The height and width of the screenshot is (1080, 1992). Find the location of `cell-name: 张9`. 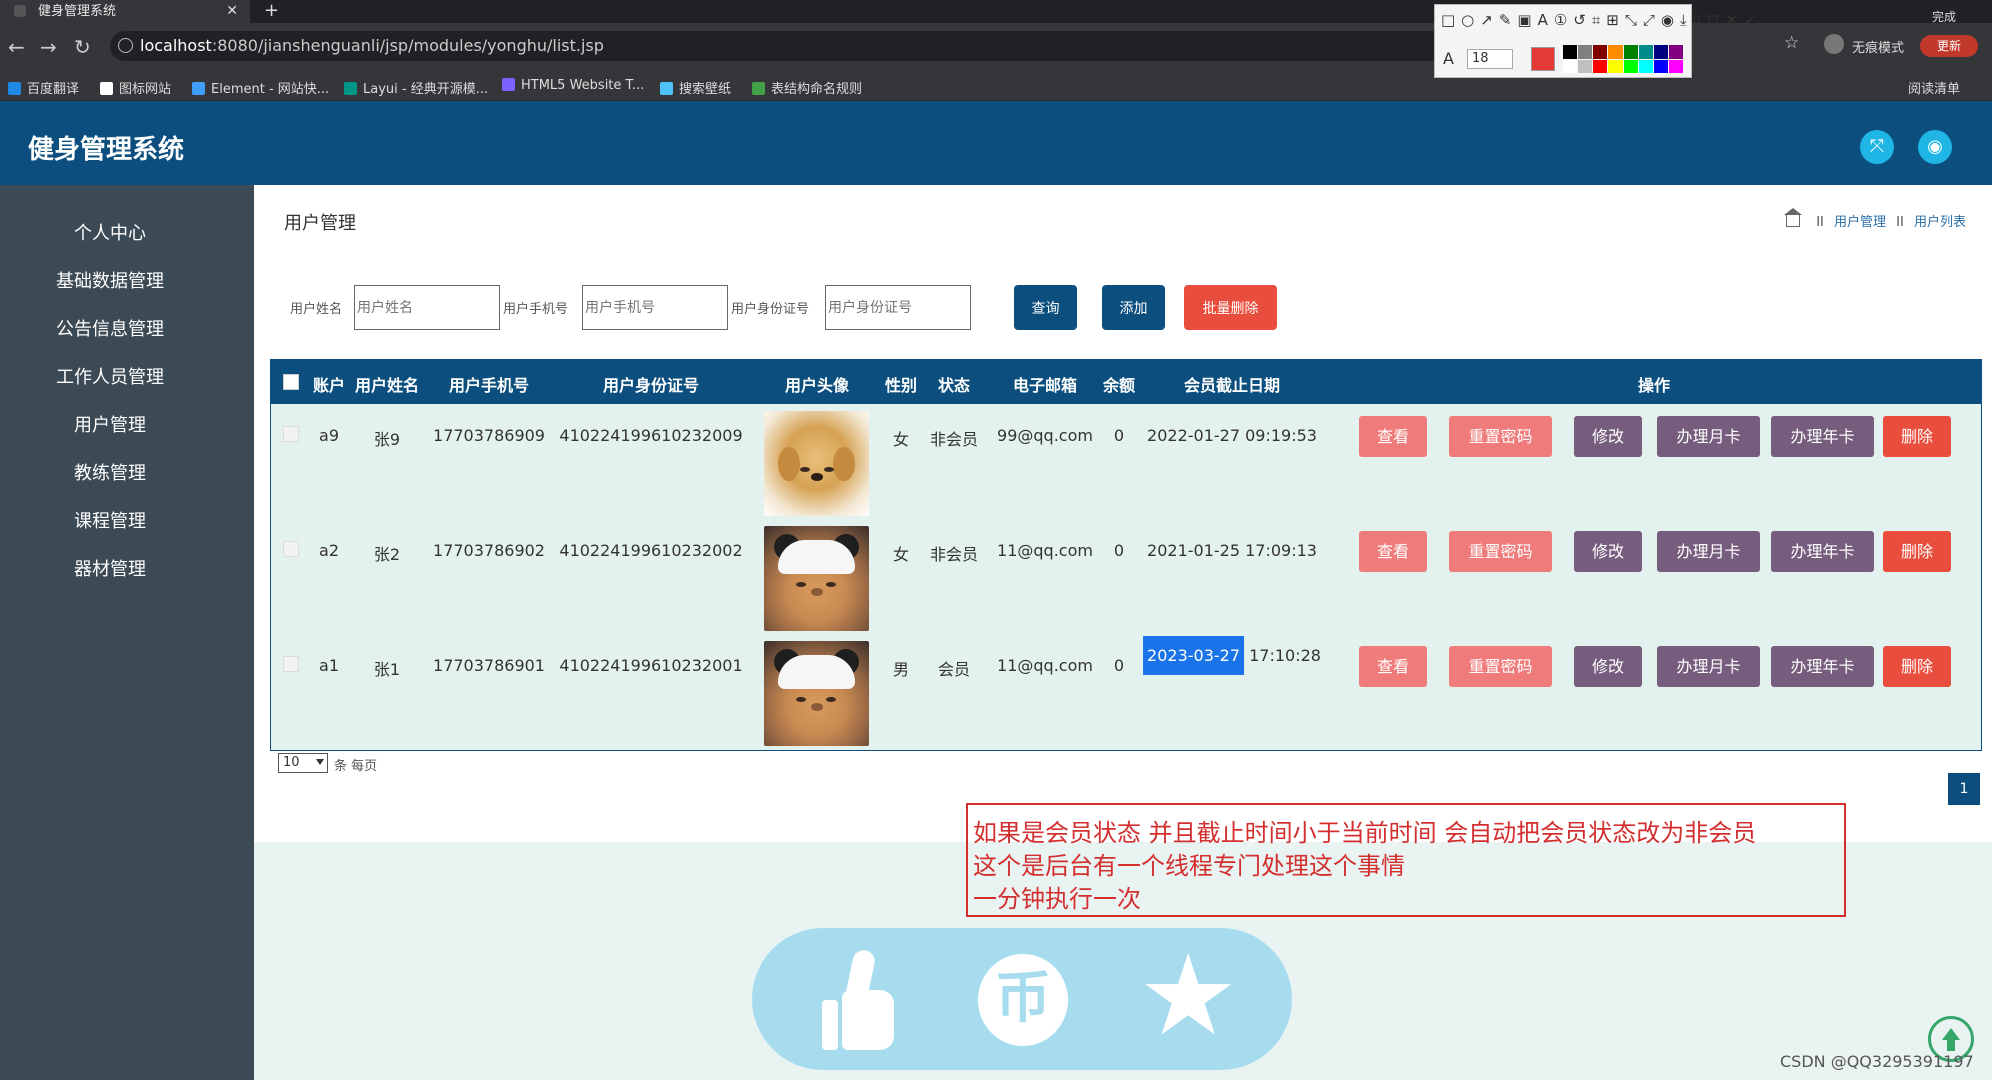

cell-name: 张9 is located at coordinates (387, 439).